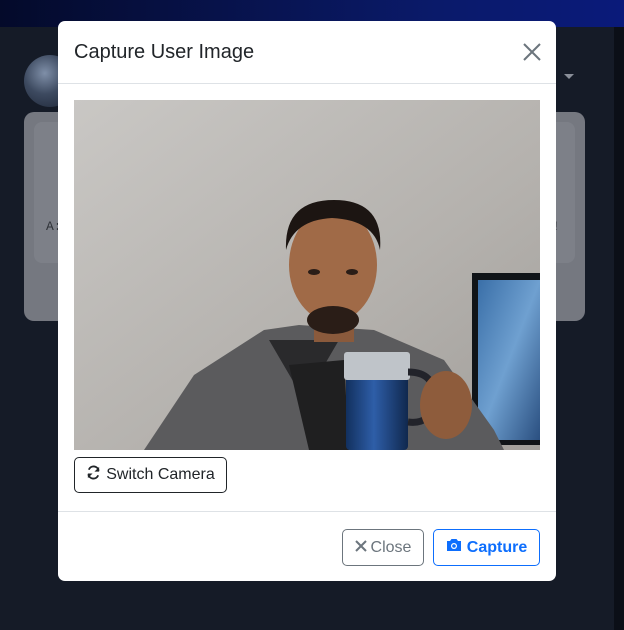 Image resolution: width=624 pixels, height=630 pixels. What do you see at coordinates (454, 547) in the screenshot?
I see `camera-icon` at bounding box center [454, 547].